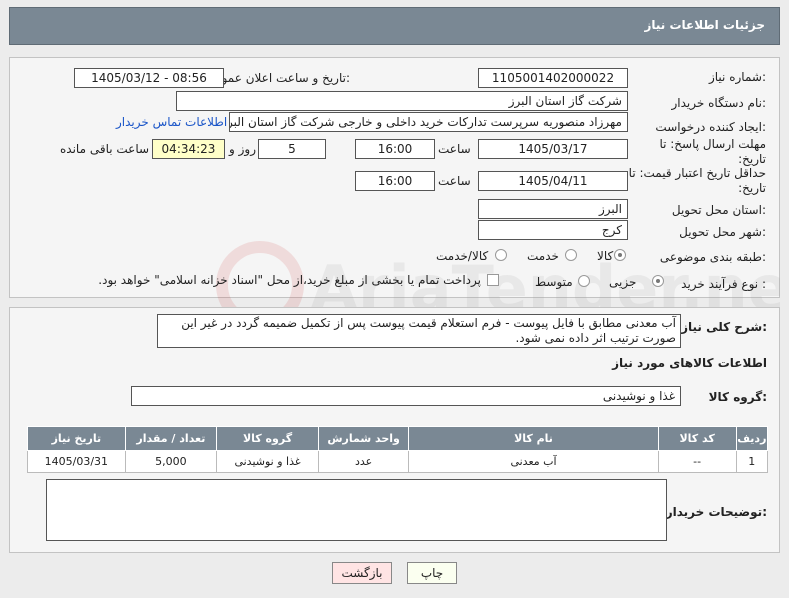 The height and width of the screenshot is (598, 789). Describe the element at coordinates (171, 438) in the screenshot. I see `col-quantity: تعداد / مقدار` at that location.